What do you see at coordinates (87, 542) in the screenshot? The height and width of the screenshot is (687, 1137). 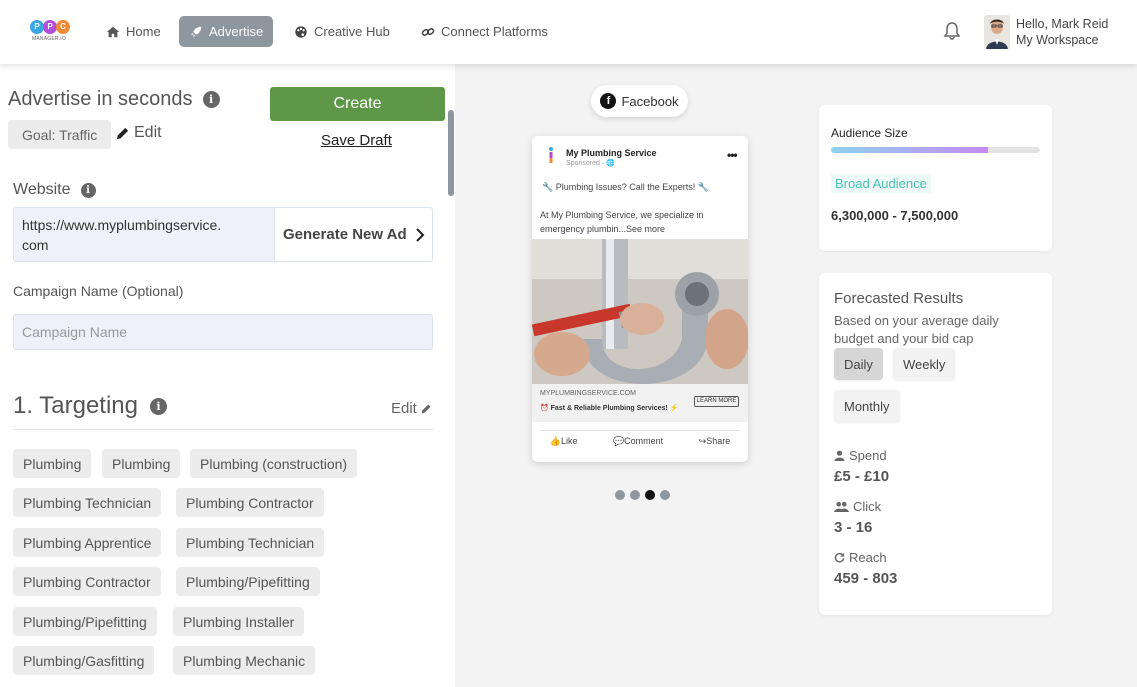 I see `targeting-tag: Plumbing Apprentice` at bounding box center [87, 542].